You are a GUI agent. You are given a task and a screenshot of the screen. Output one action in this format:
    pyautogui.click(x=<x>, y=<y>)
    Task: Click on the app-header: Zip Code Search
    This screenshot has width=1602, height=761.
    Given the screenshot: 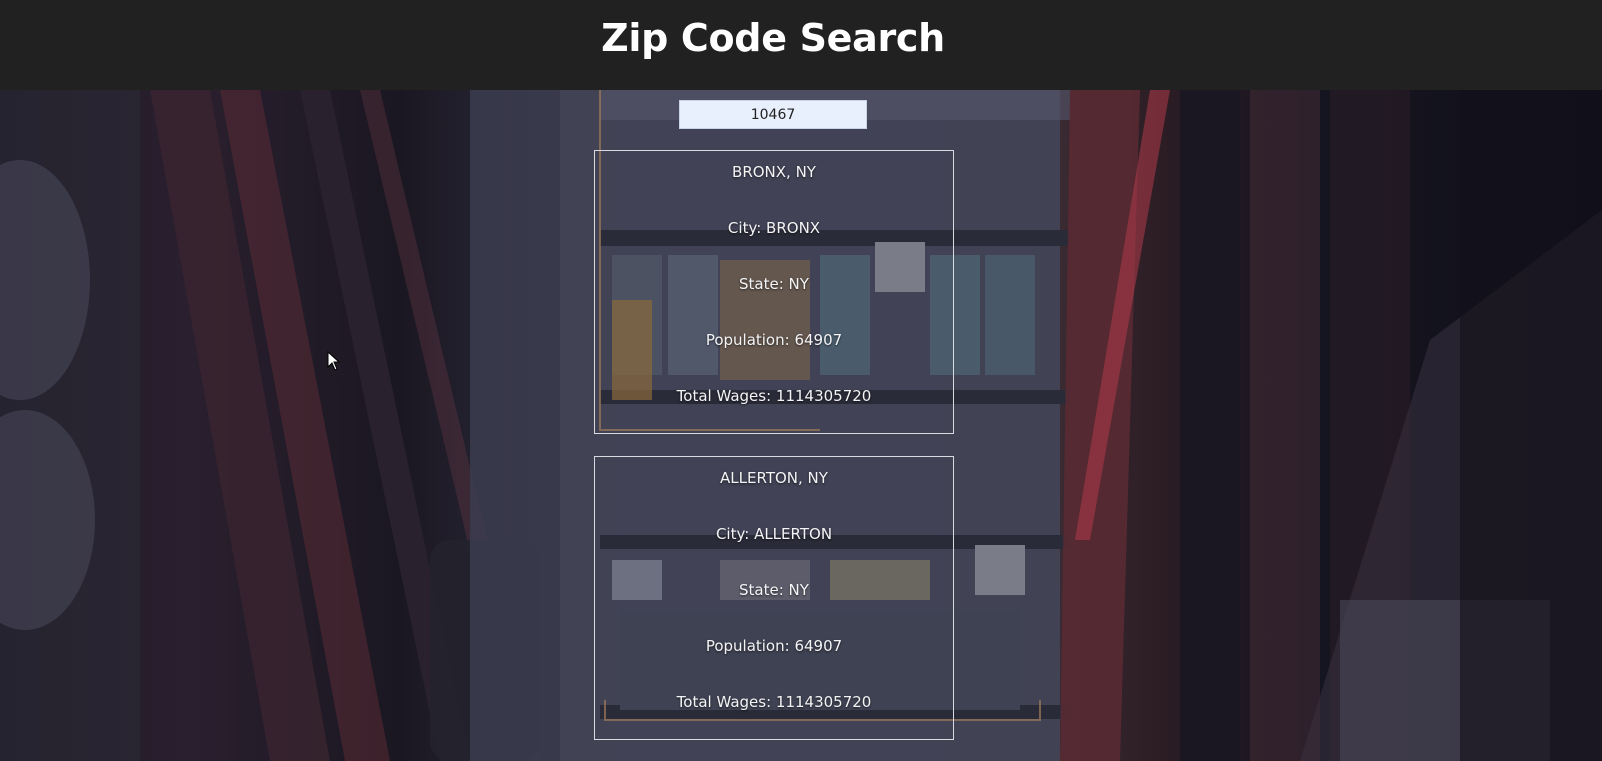 What is the action you would take?
    pyautogui.click(x=801, y=45)
    